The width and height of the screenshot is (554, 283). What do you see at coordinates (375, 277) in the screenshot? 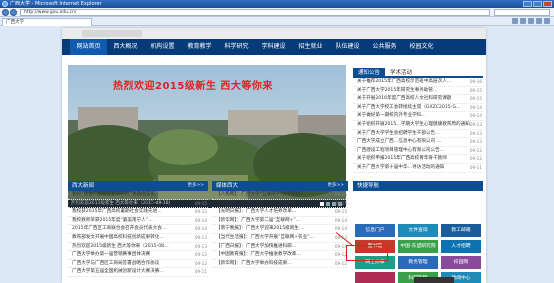
I see `quick-btn-highlighted` at bounding box center [375, 277].